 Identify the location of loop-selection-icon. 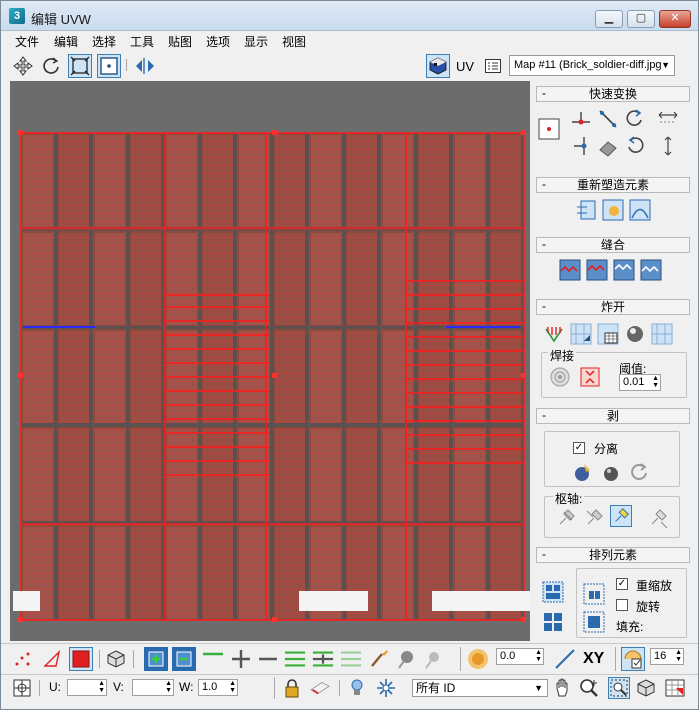
(213, 659).